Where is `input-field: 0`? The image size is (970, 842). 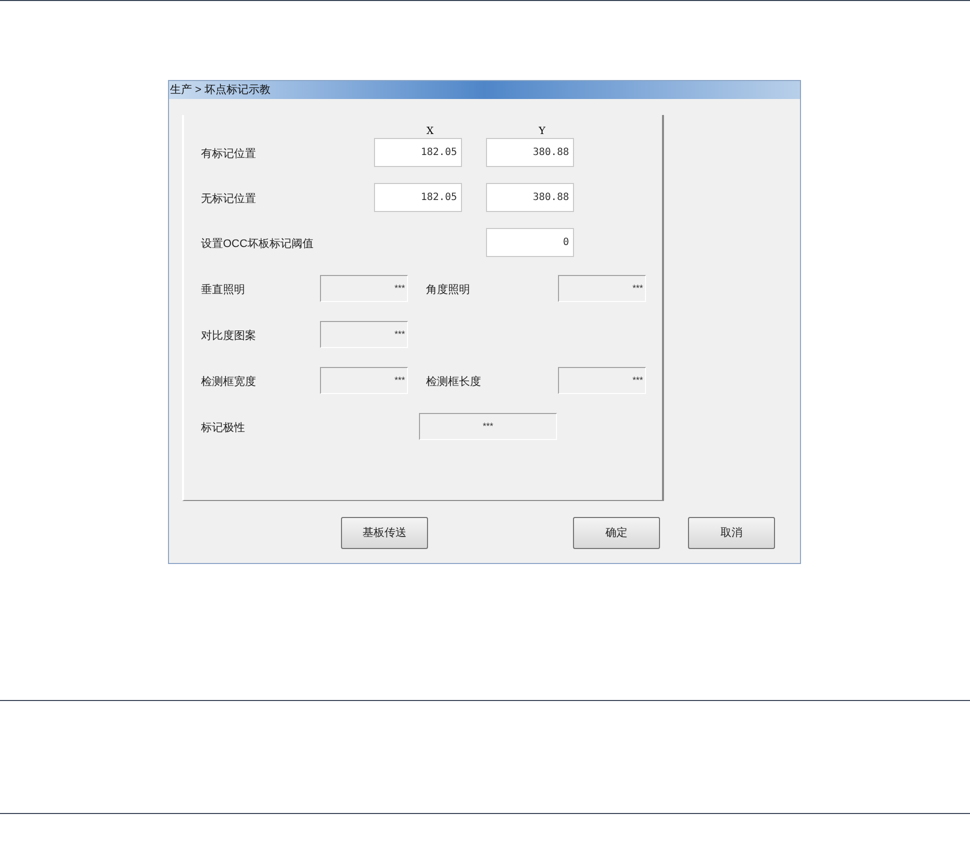
input-field: 0 is located at coordinates (530, 242).